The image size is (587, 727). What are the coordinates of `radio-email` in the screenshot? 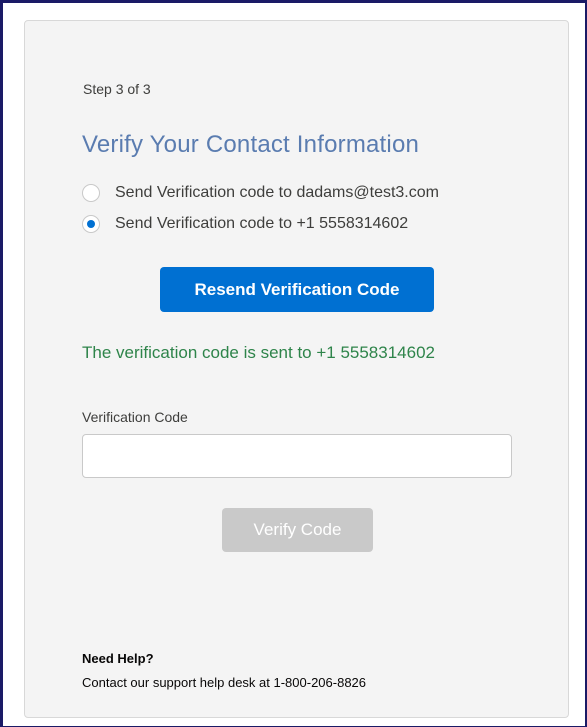 It's located at (91, 193).